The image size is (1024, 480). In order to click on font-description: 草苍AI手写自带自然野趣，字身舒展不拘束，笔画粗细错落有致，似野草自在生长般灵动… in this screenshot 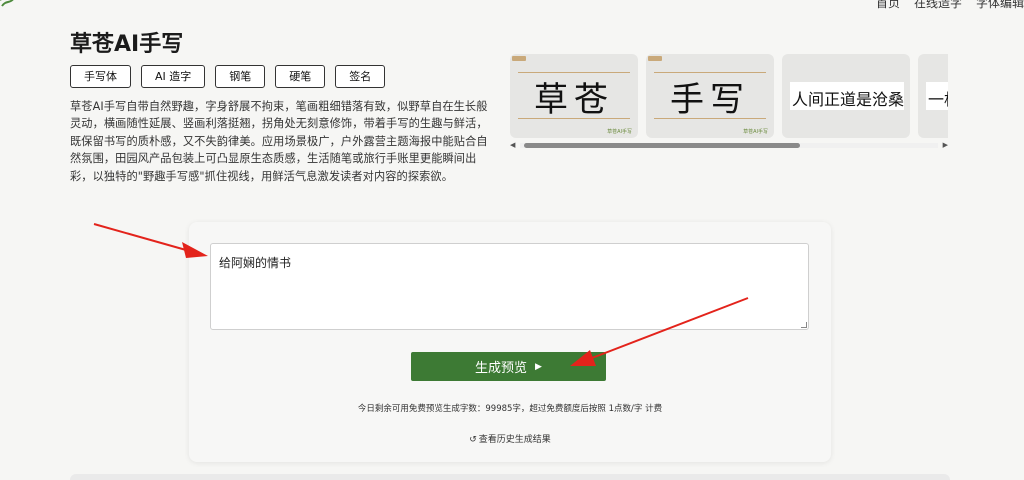, I will do `click(279, 141)`.